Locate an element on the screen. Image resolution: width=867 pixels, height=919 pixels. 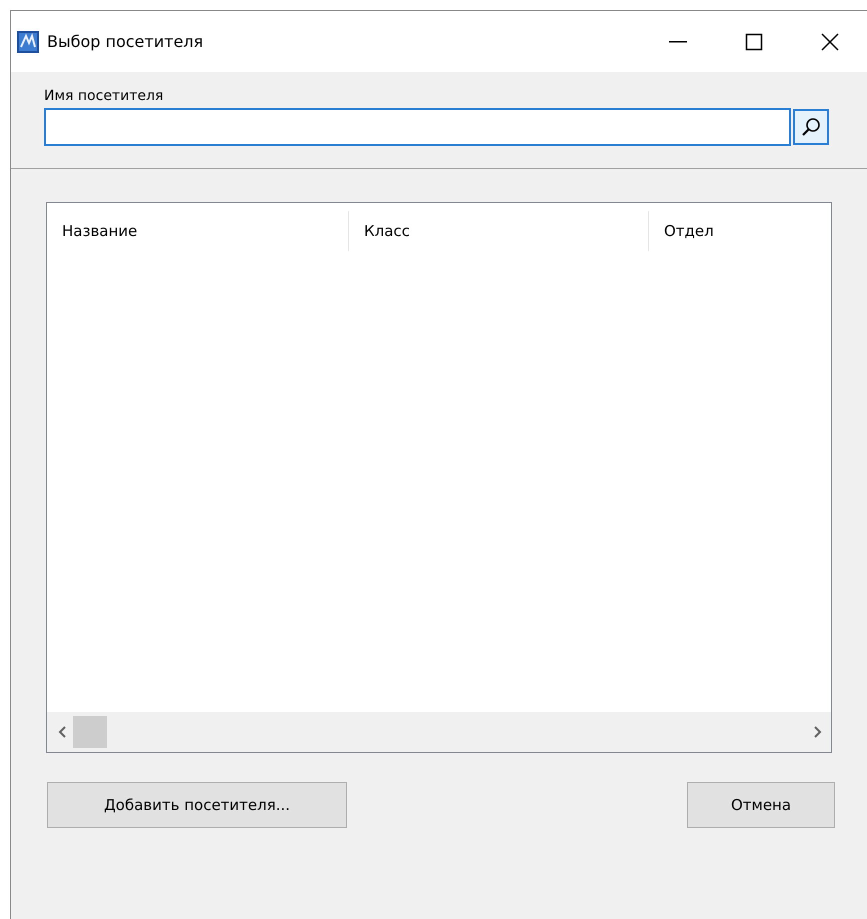
search-icon is located at coordinates (811, 127).